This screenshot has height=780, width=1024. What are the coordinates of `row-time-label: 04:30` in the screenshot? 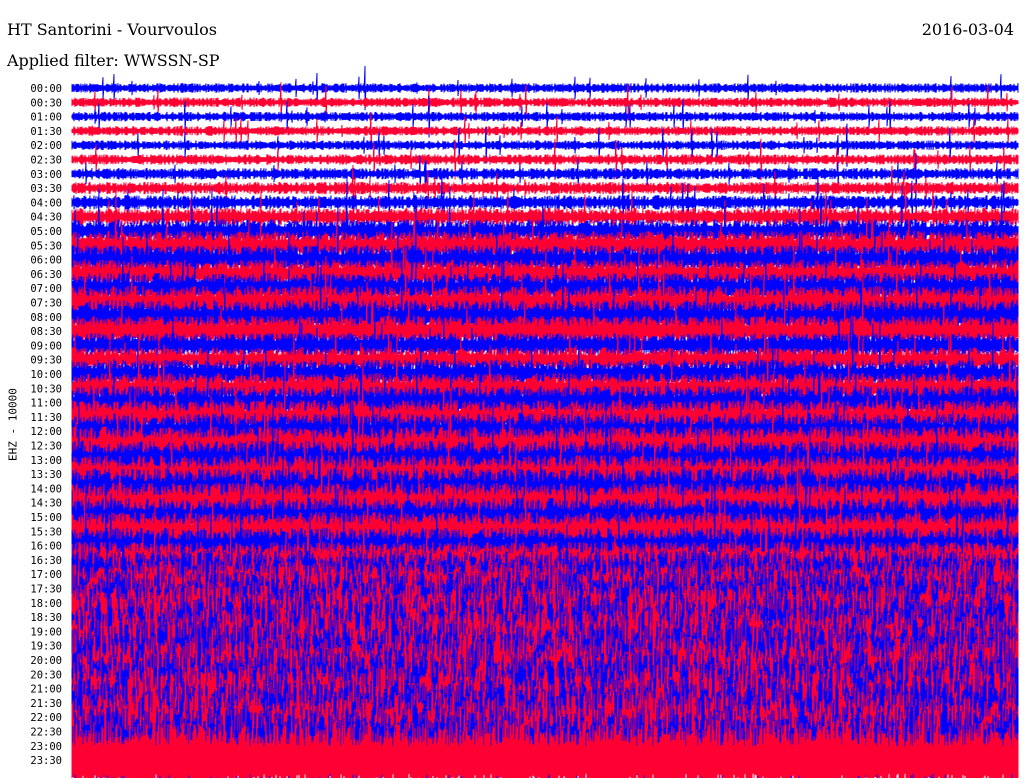 It's located at (46, 218).